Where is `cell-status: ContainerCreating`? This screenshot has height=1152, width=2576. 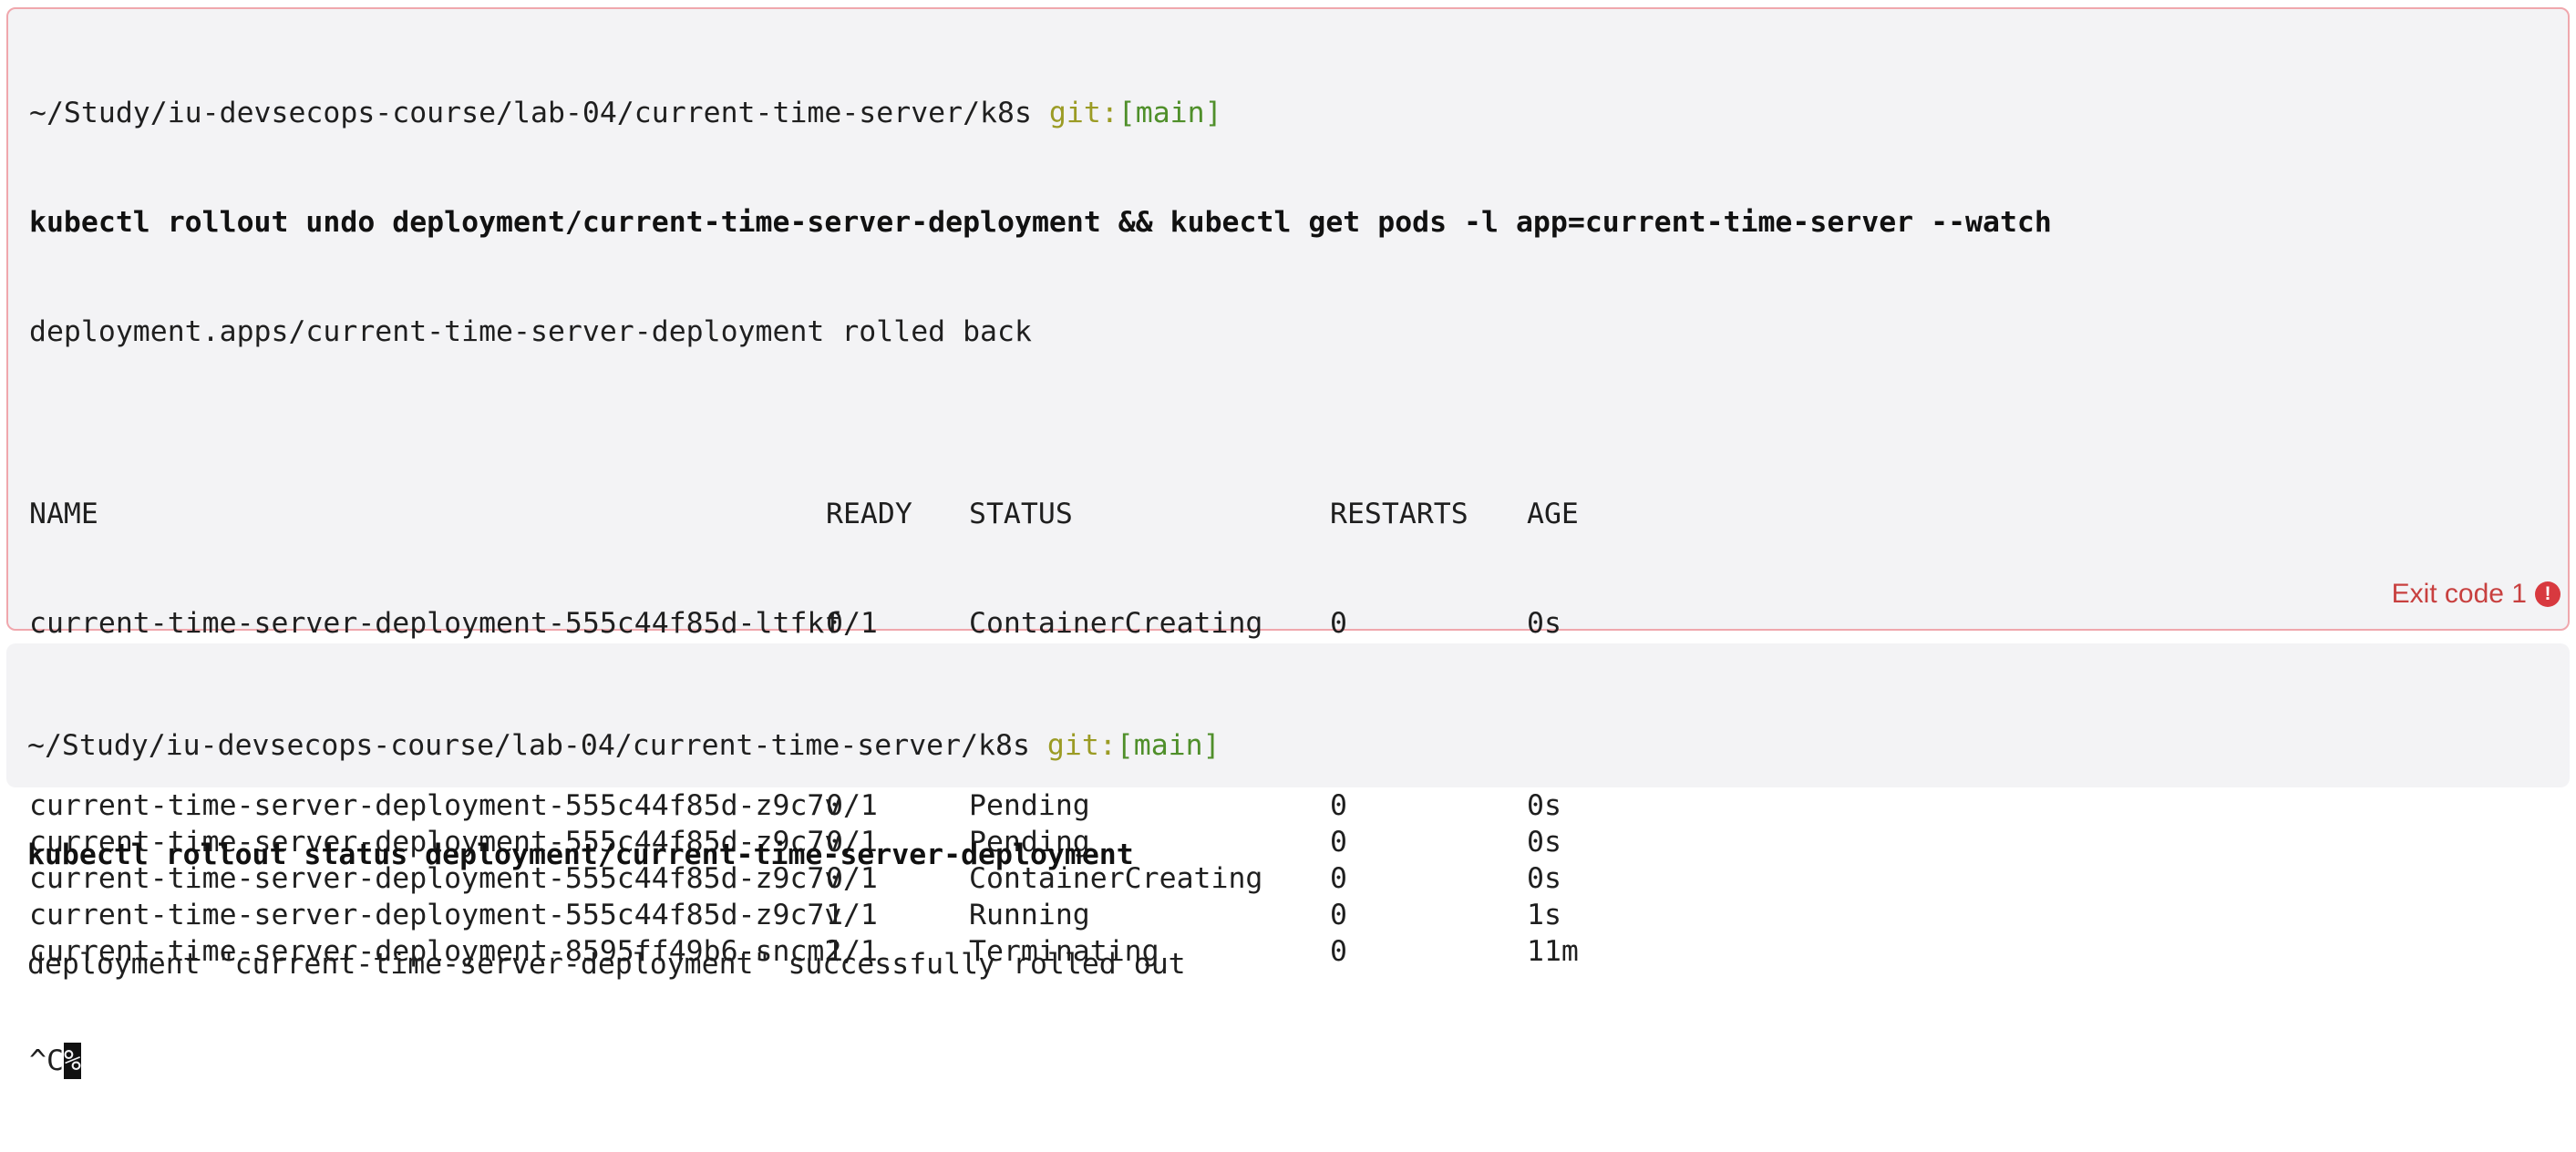 cell-status: ContainerCreating is located at coordinates (1116, 624).